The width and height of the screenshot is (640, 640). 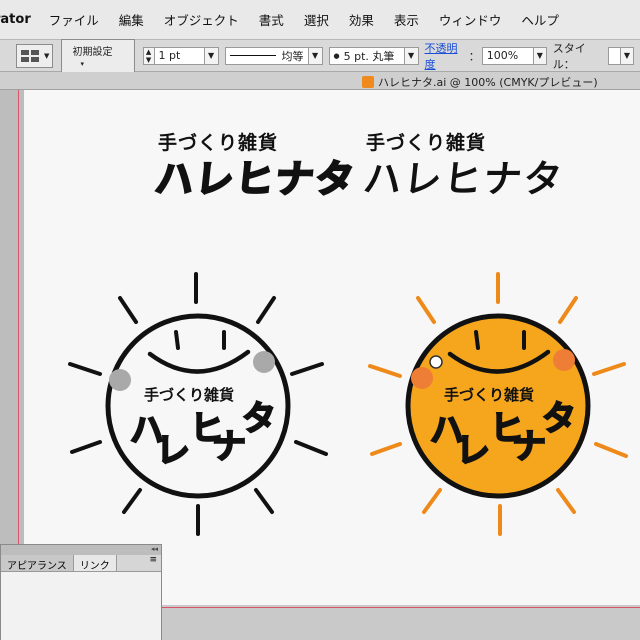 I want to click on stroke-weight-control: ▲ ▼ 1 pt ▼, so click(x=180, y=55).